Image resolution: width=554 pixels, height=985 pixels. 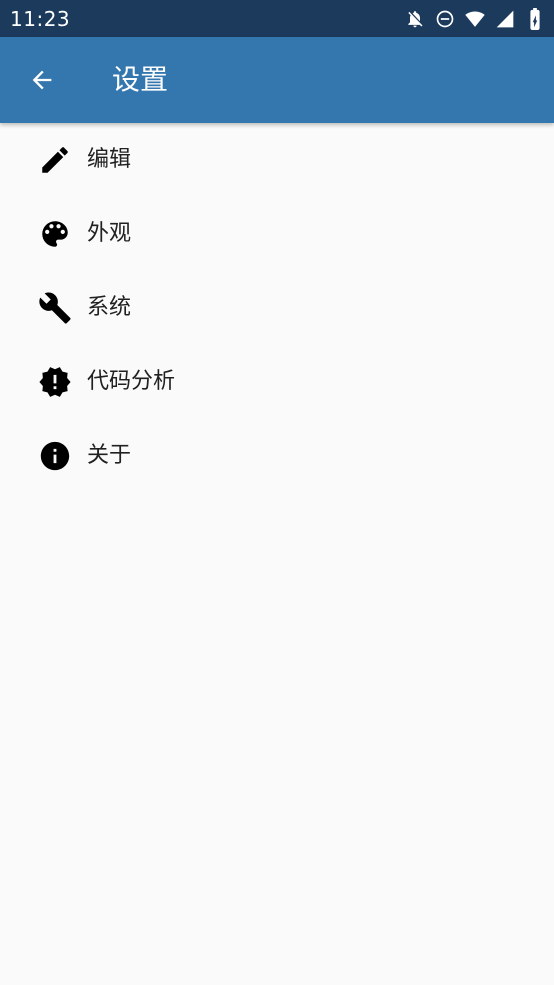 What do you see at coordinates (277, 234) in the screenshot?
I see `menu-item-appearance: 外观` at bounding box center [277, 234].